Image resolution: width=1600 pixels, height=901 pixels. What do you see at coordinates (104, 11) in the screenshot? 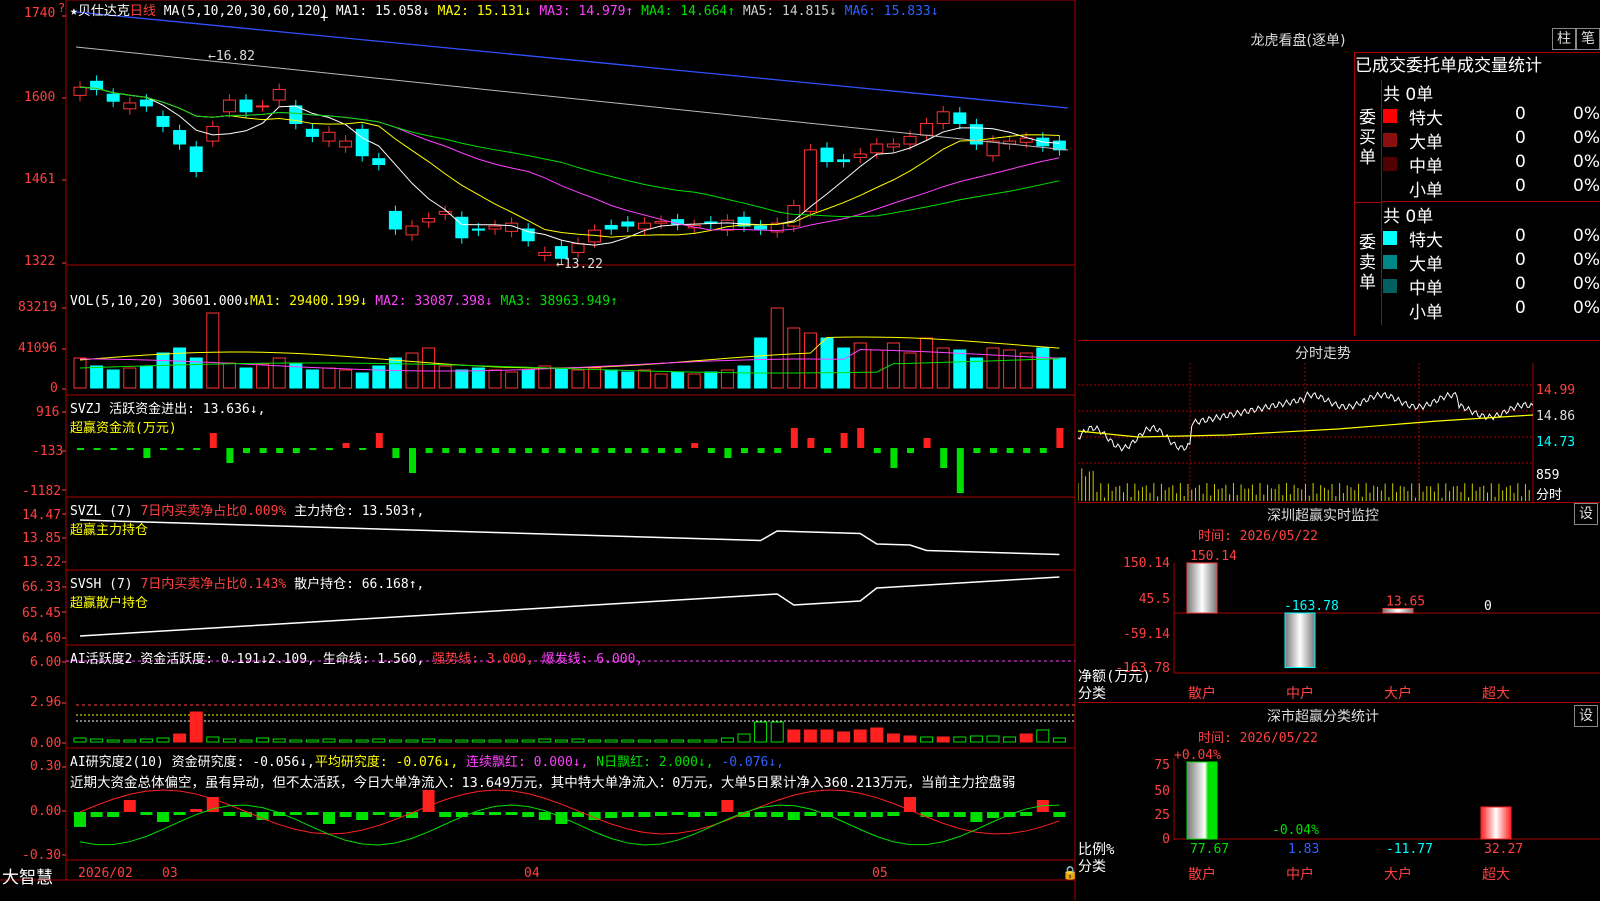
I see `stock-name: 贝仕达克` at bounding box center [104, 11].